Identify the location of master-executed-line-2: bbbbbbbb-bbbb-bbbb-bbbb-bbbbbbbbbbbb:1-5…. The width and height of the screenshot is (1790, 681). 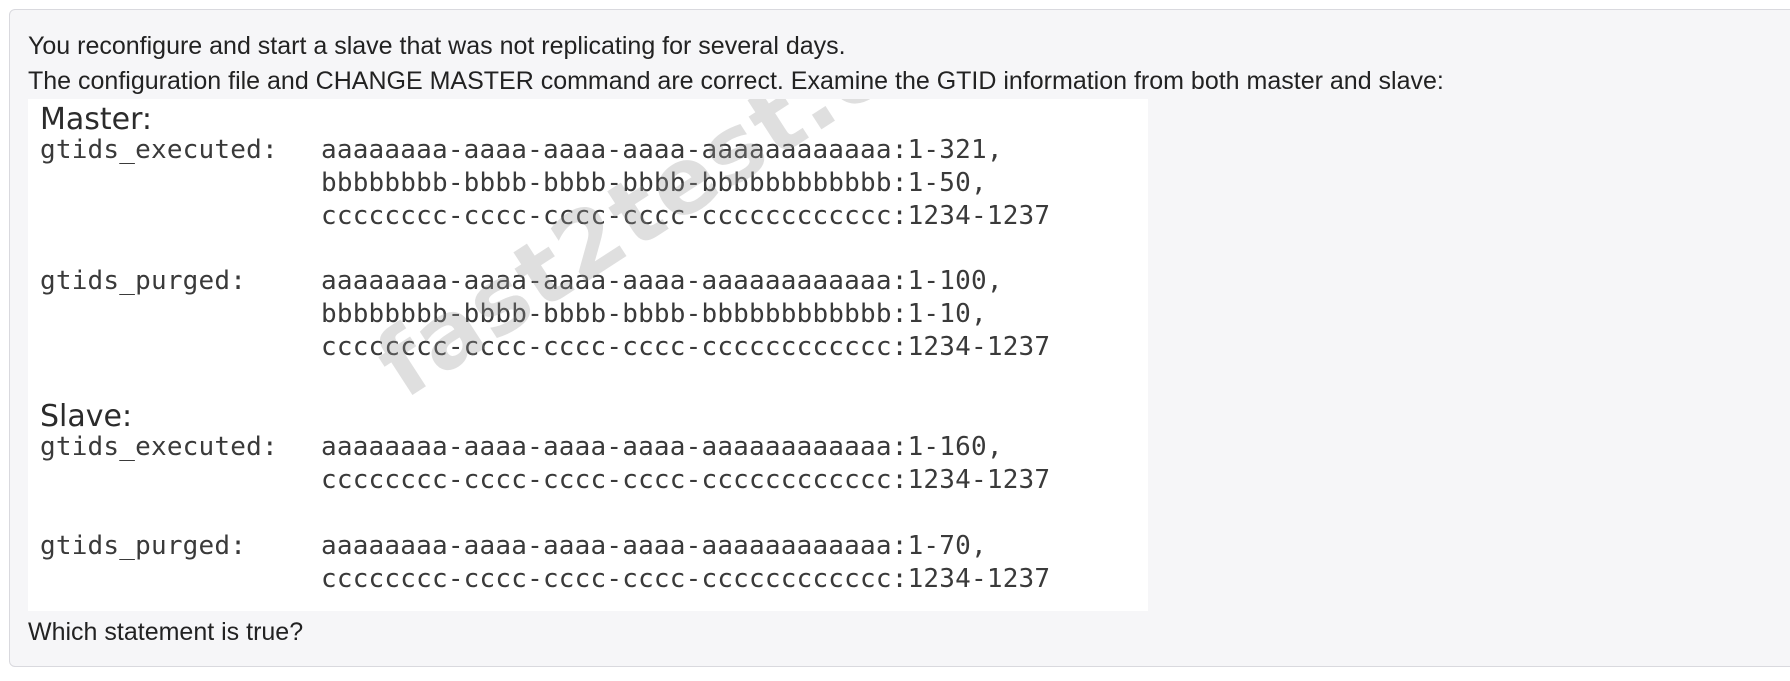
(654, 183).